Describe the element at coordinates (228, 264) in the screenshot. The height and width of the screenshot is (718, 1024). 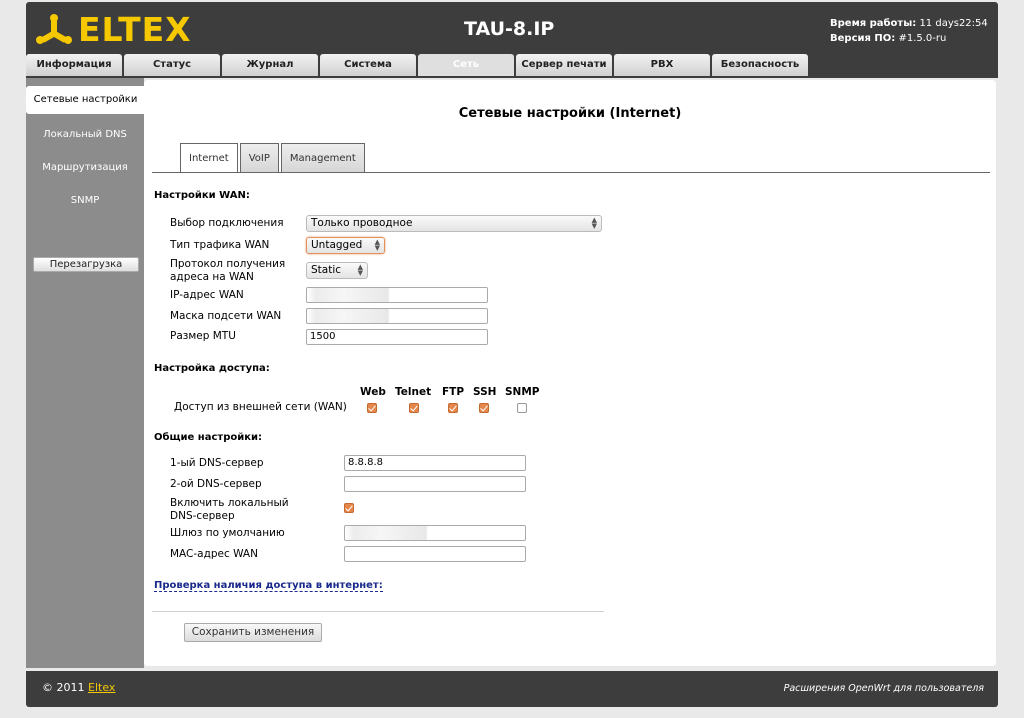
I see `protocol-label-line1: Протокол получения` at that location.